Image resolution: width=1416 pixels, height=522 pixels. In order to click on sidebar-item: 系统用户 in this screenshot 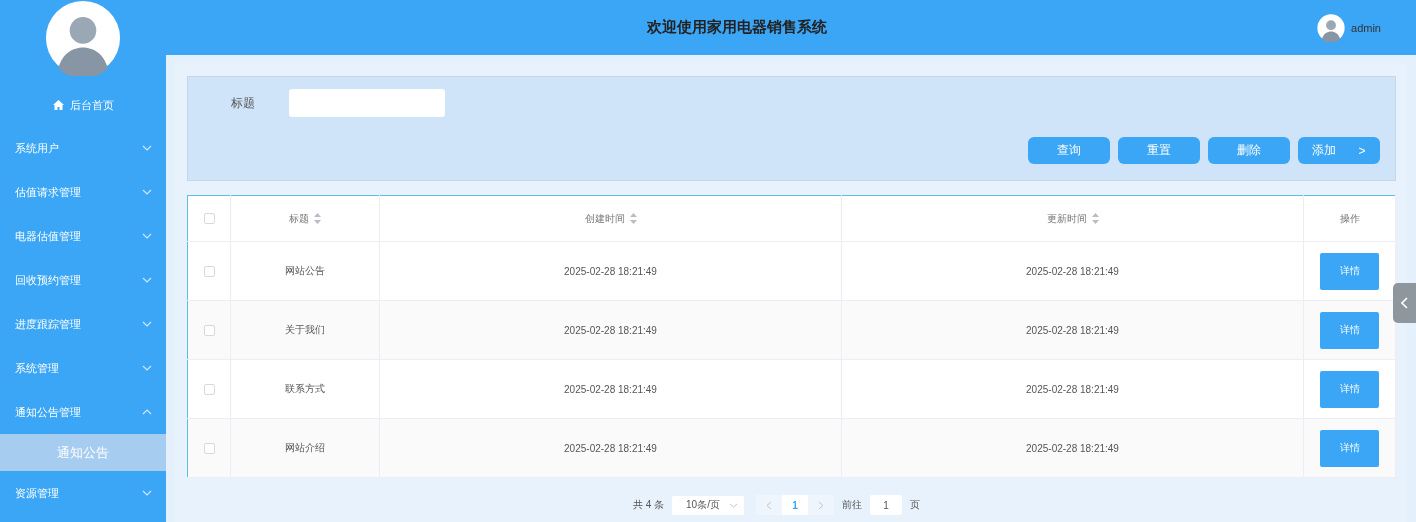, I will do `click(83, 148)`.